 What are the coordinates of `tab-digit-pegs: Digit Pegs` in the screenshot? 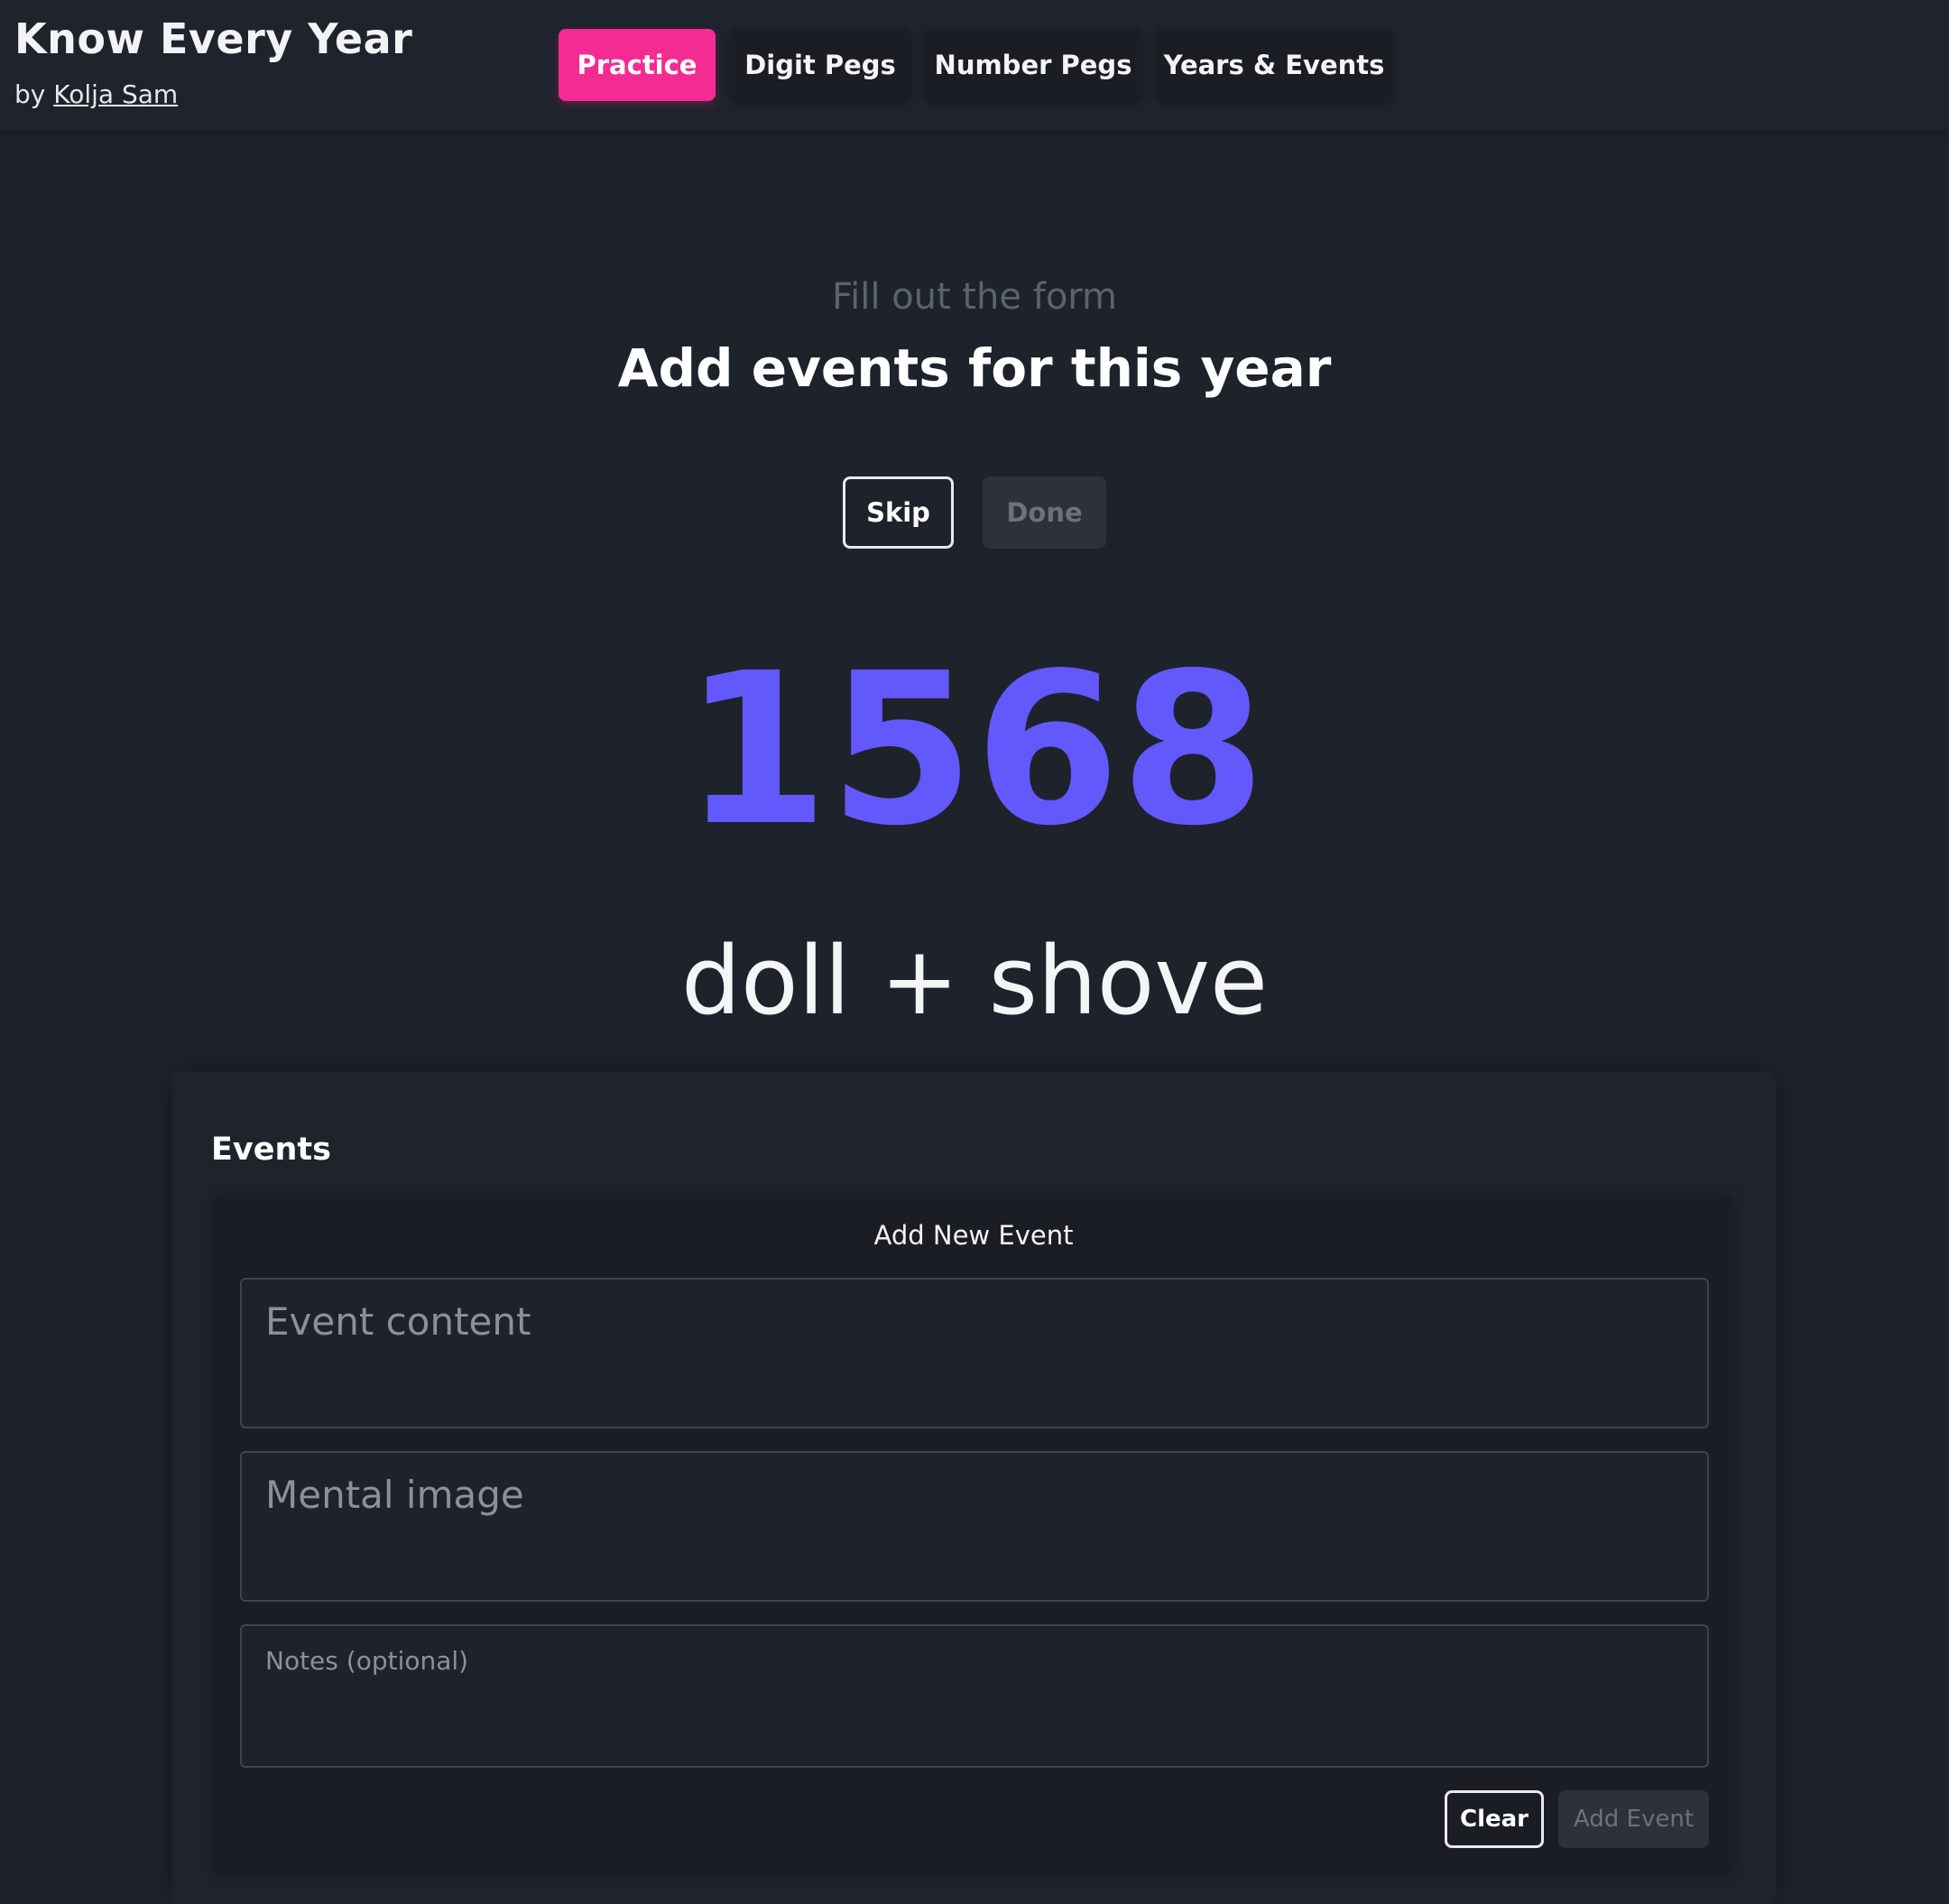 It's located at (820, 65).